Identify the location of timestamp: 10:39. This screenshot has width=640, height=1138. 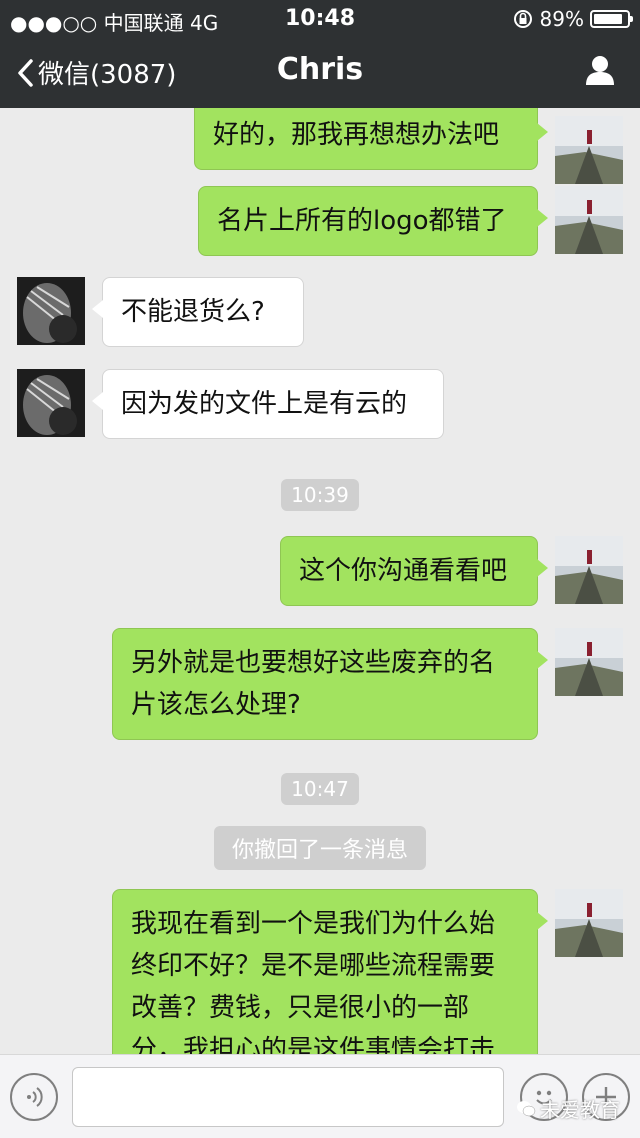
(320, 495).